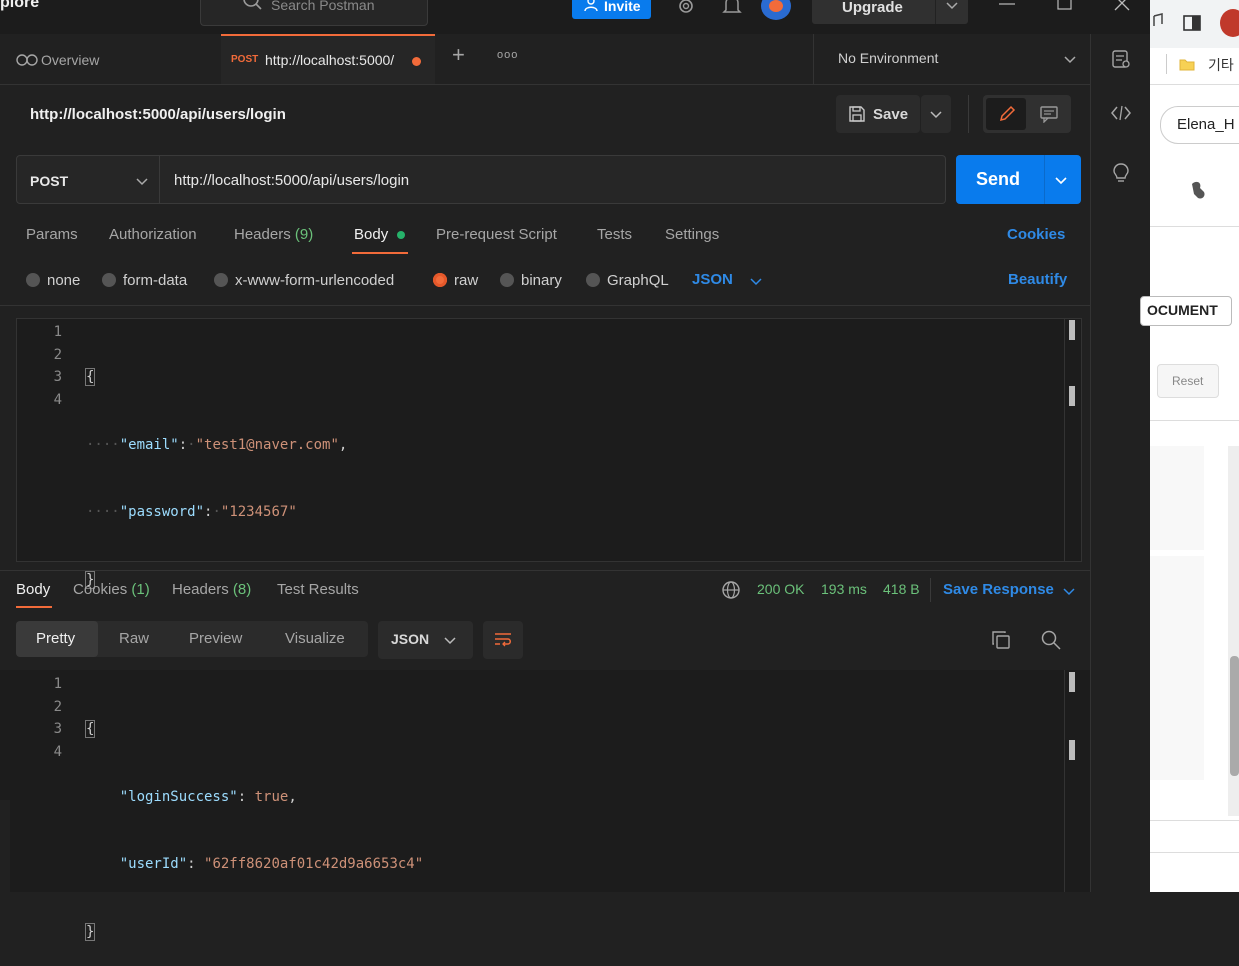 The image size is (1239, 966). What do you see at coordinates (998, 589) in the screenshot?
I see `save-response-button: Save Response` at bounding box center [998, 589].